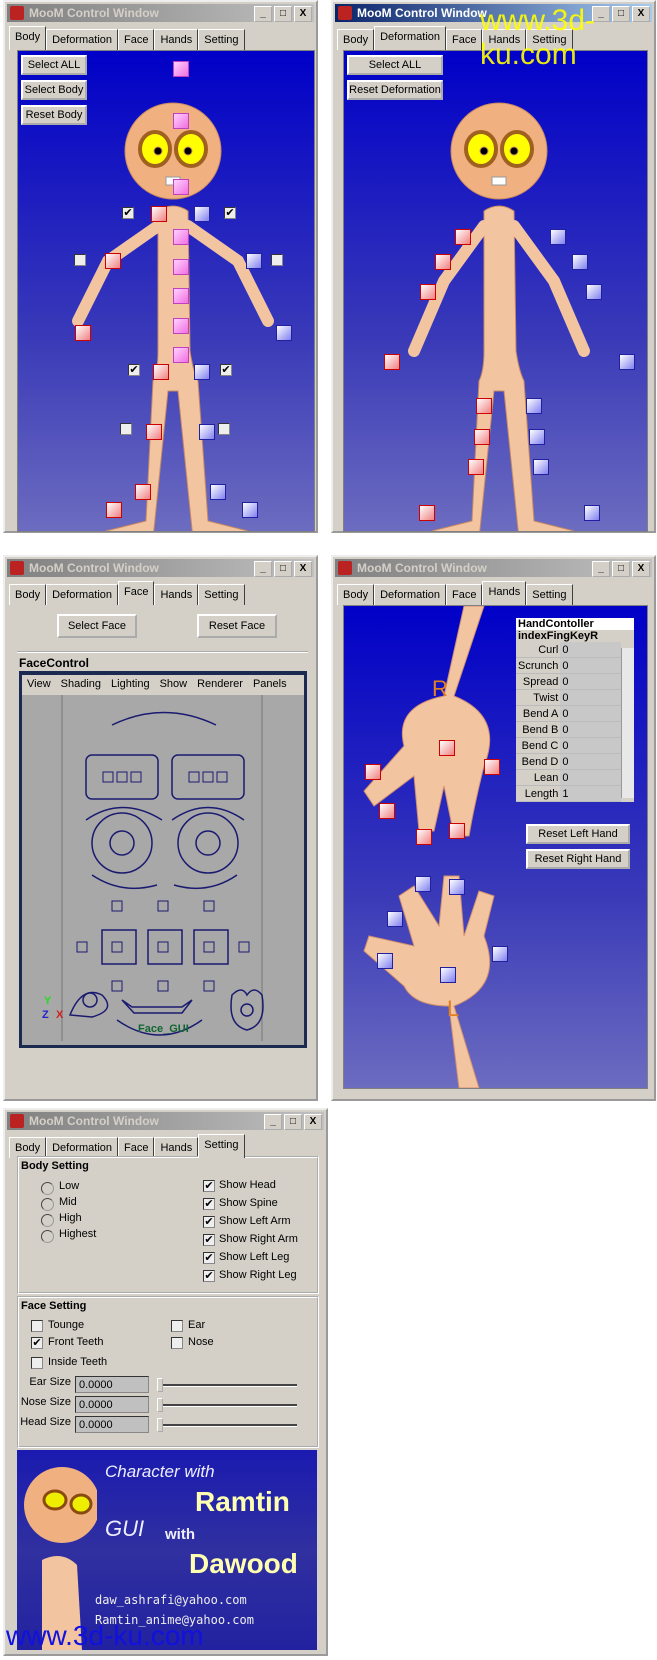 The width and height of the screenshot is (657, 1660). What do you see at coordinates (28, 1147) in the screenshot?
I see `tab-body: Body` at bounding box center [28, 1147].